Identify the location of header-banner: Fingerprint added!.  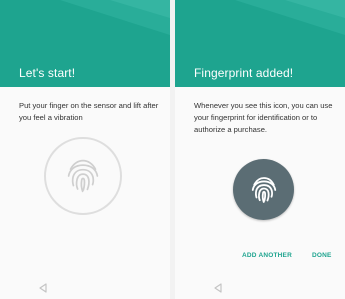
(260, 43).